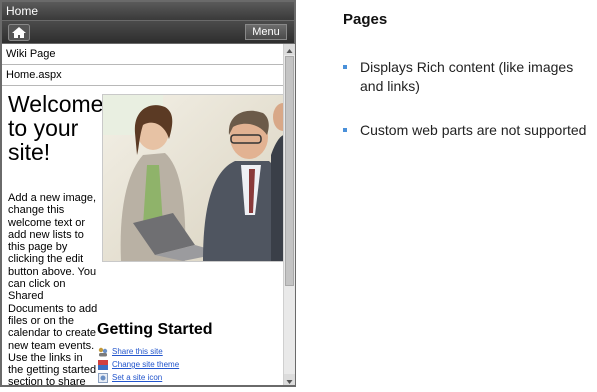  Describe the element at coordinates (56, 128) in the screenshot. I see `welcome-heading: Welcome to your site!` at that location.